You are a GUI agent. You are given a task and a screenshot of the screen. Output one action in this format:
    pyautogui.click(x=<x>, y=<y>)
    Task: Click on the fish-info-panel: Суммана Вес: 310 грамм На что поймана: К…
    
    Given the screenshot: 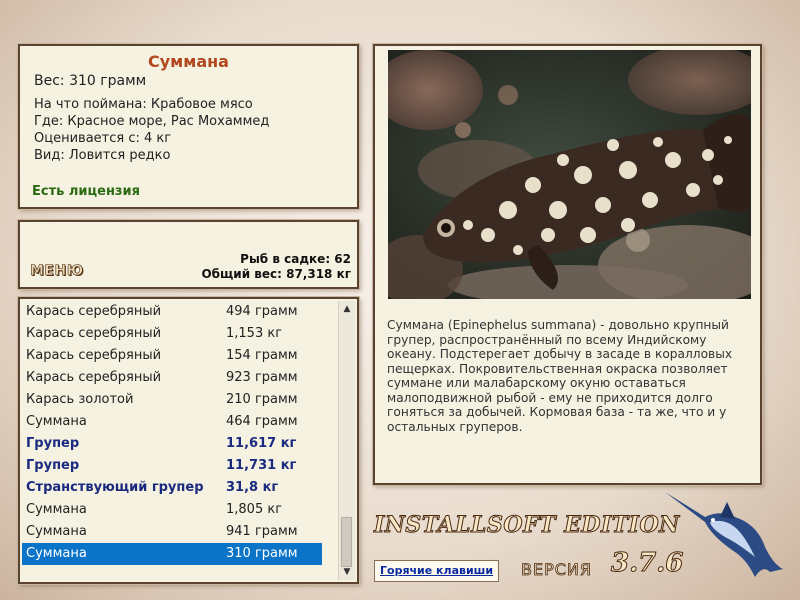 What is the action you would take?
    pyautogui.click(x=188, y=126)
    